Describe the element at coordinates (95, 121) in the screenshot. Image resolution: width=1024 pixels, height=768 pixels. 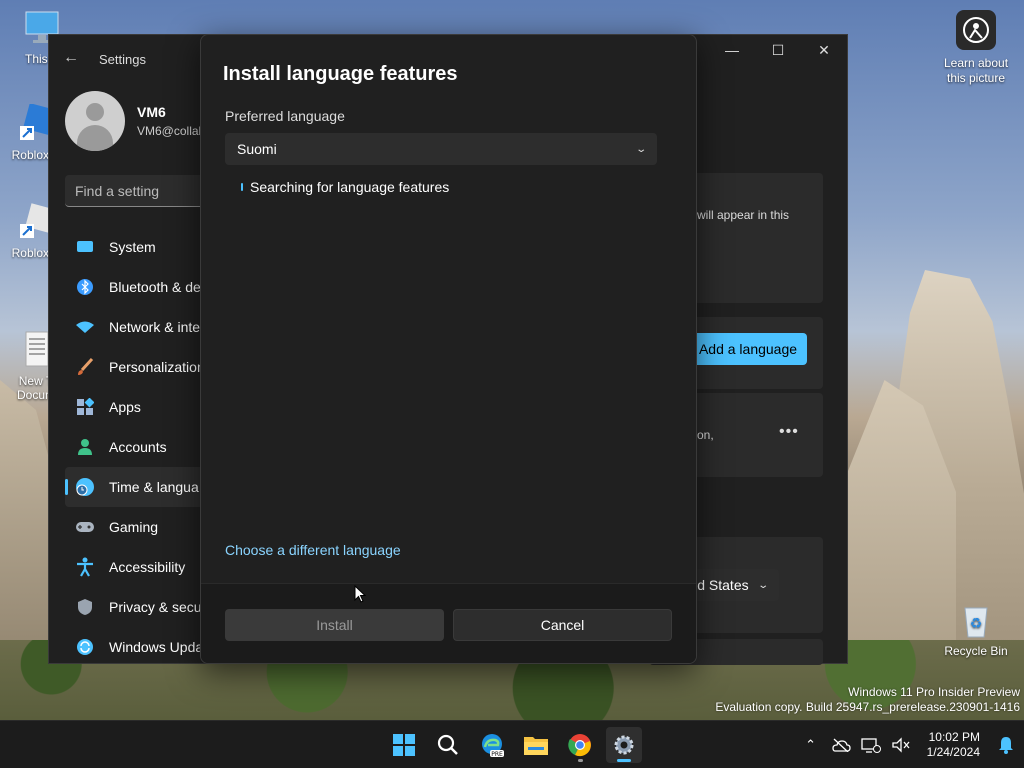
I see `avatar` at that location.